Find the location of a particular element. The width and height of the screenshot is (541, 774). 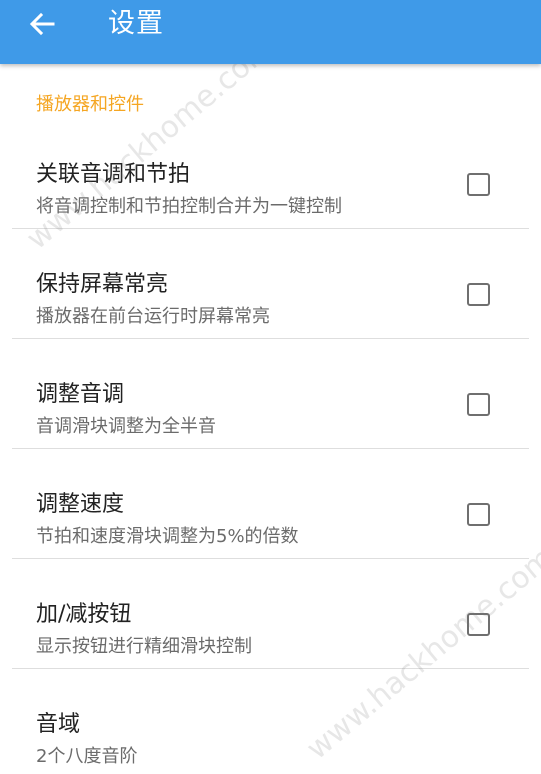

setting-title: 加/减按钮 is located at coordinates (84, 614).